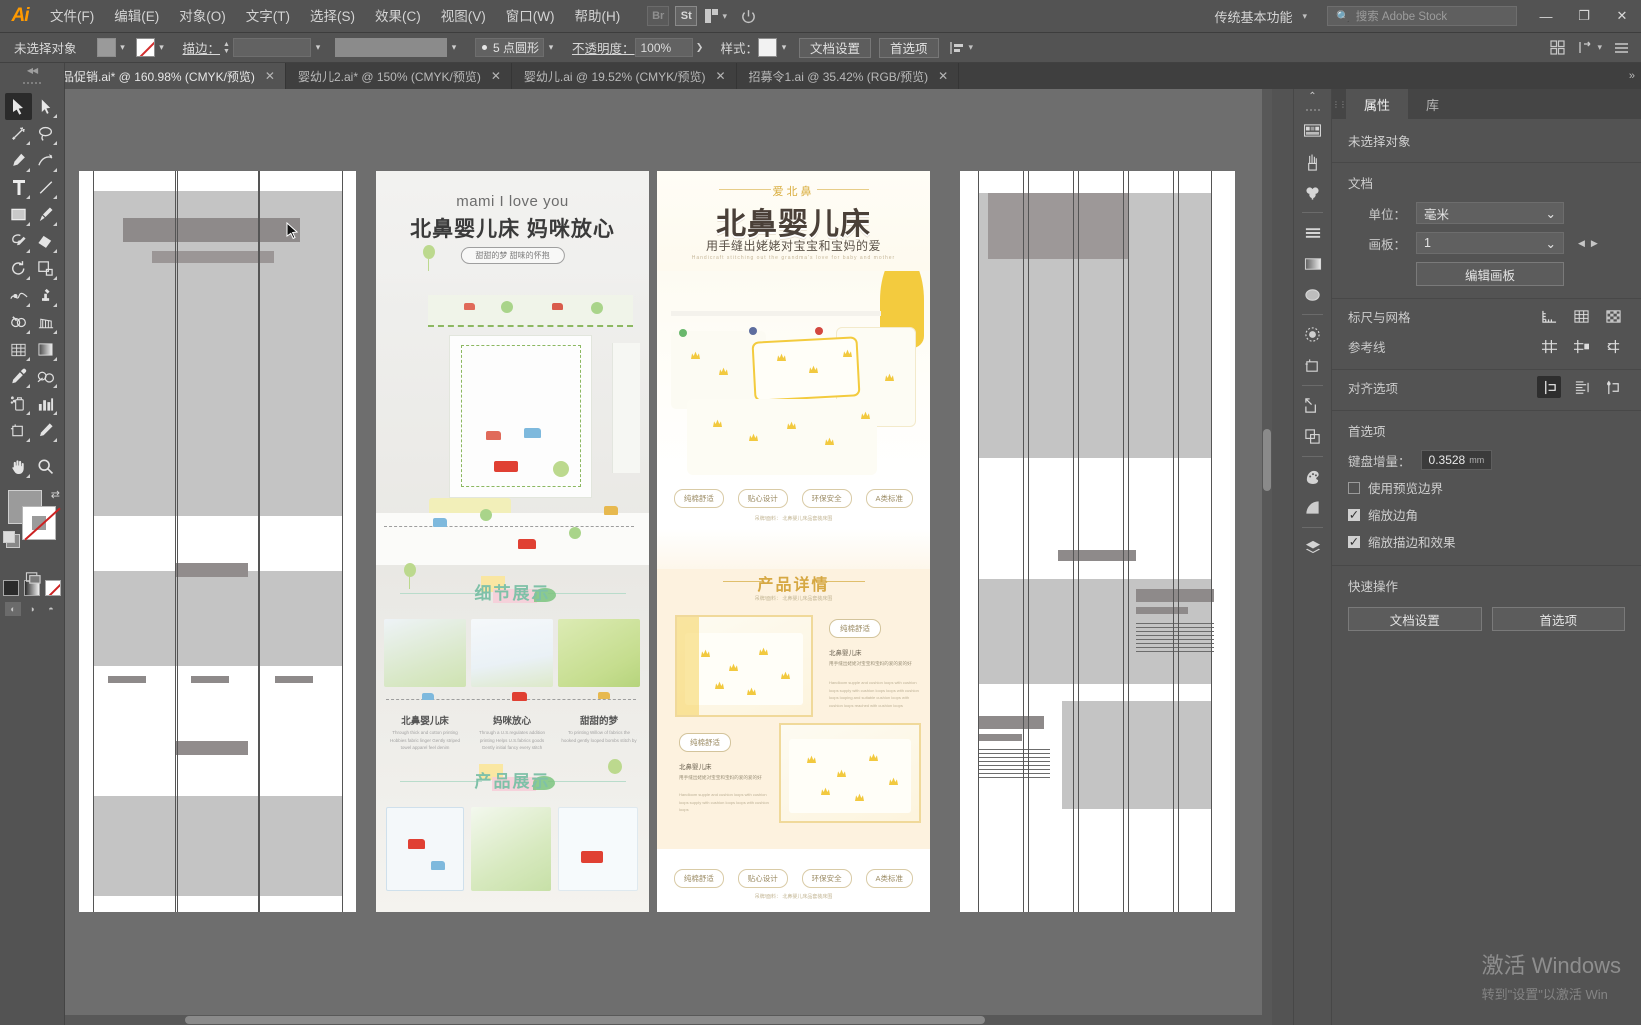  I want to click on width-tool, so click(18, 295).